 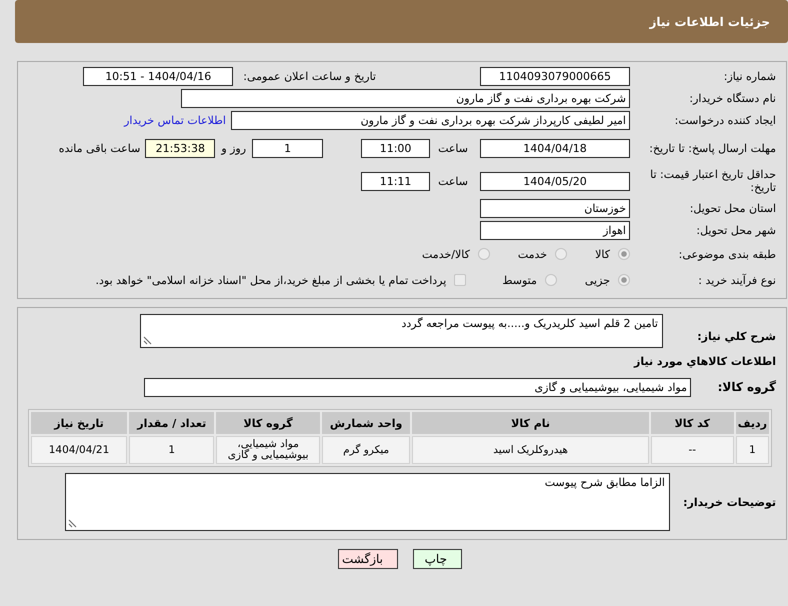 What do you see at coordinates (692, 423) in the screenshot?
I see `column-header: کد کالا` at bounding box center [692, 423].